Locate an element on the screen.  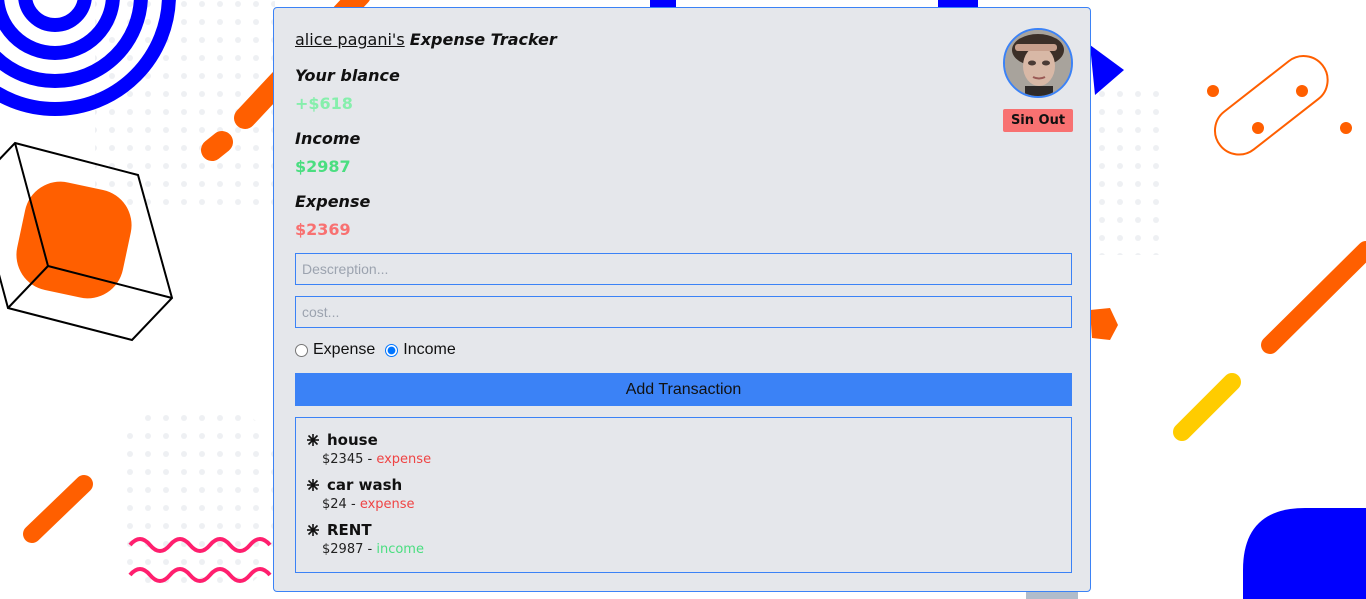
add-transaction-button: Add Transaction is located at coordinates (683, 389).